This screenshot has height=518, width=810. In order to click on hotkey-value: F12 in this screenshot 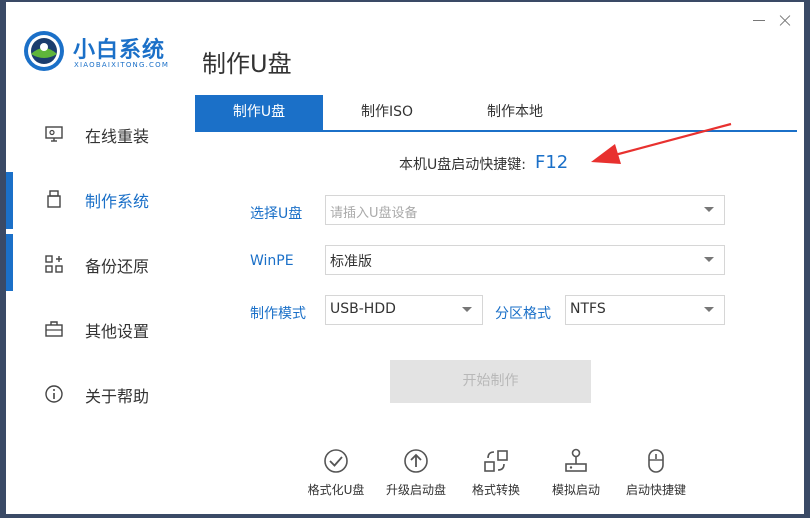, I will do `click(552, 162)`.